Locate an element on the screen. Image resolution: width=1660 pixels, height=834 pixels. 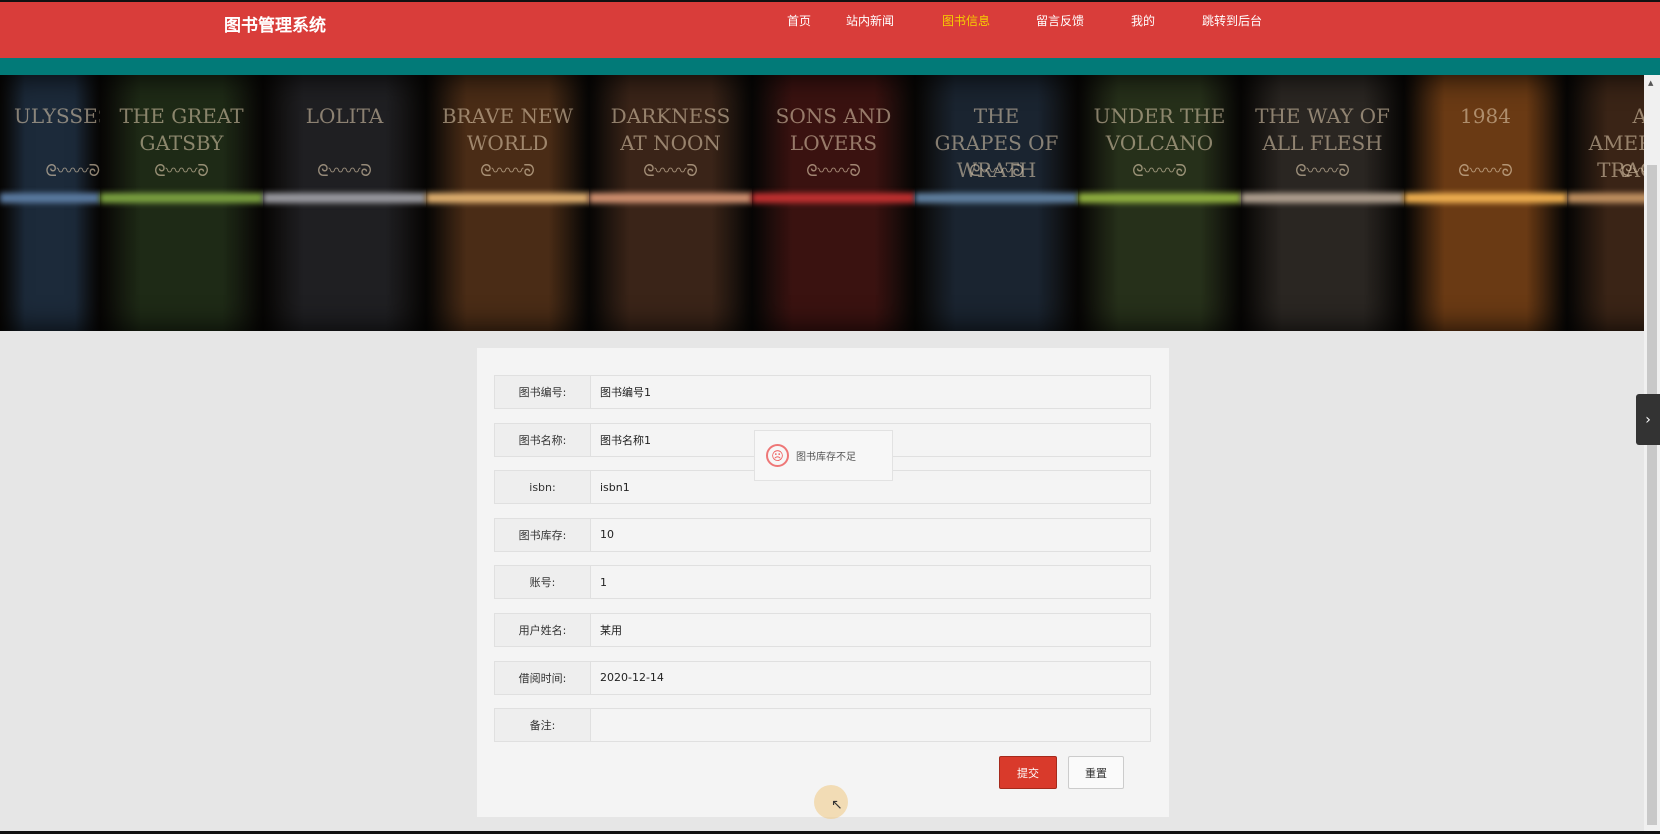
pointer-icon: ↖ is located at coordinates (837, 805).